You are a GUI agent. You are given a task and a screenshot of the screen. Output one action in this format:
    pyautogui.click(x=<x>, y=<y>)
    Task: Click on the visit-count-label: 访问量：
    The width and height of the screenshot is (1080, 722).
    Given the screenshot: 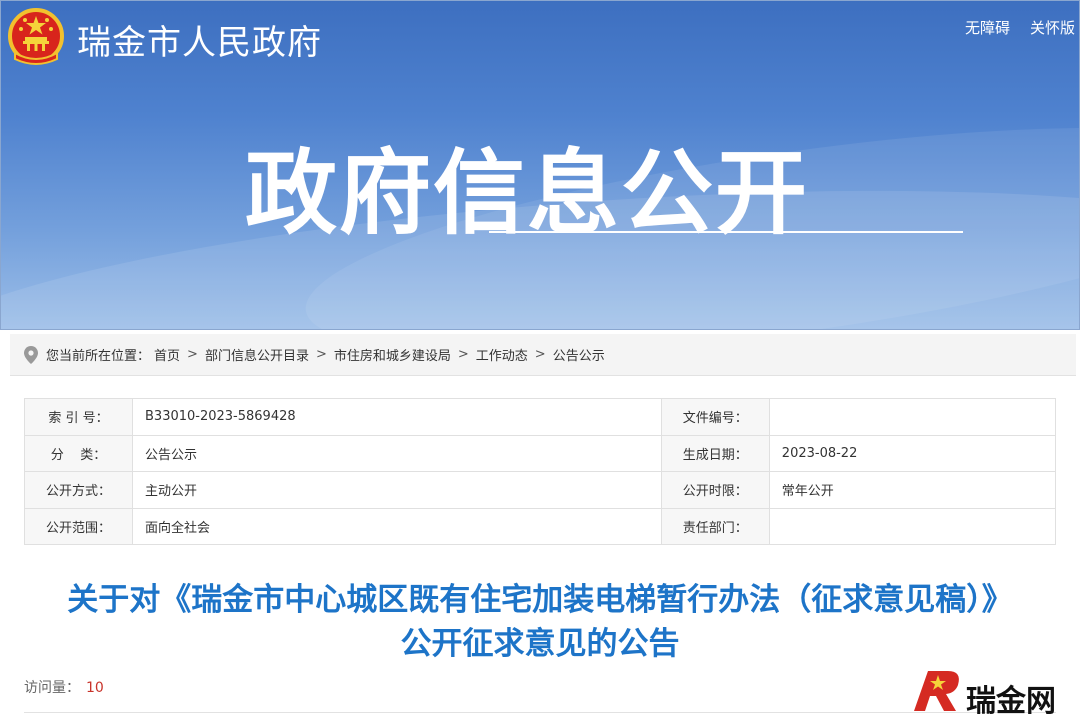 What is the action you would take?
    pyautogui.click(x=52, y=688)
    